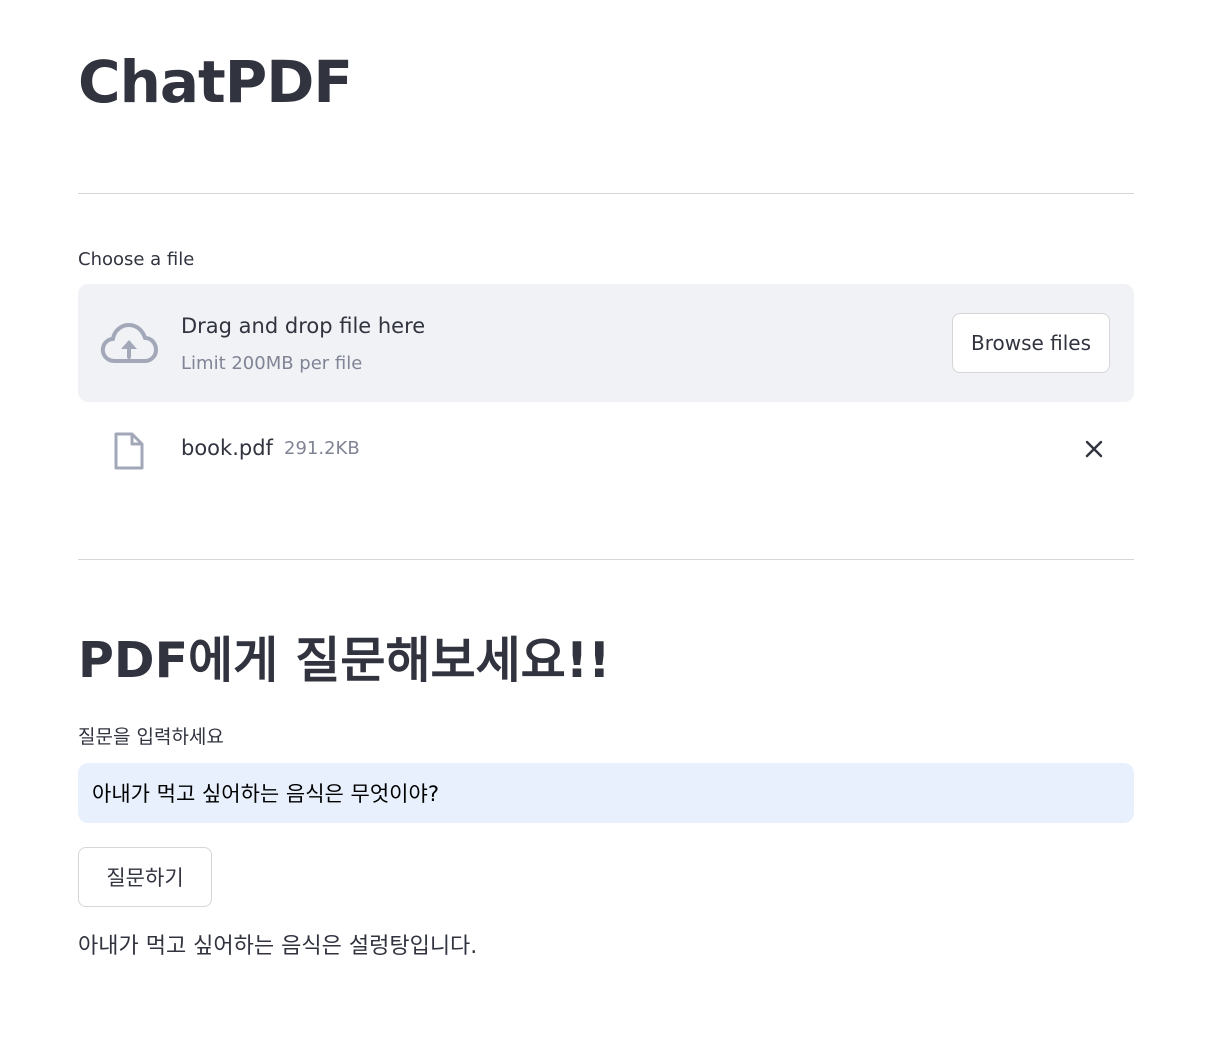 The image size is (1207, 1051). Describe the element at coordinates (606, 450) in the screenshot. I see `uploaded-file-row: book.pdf 291.2KB` at that location.